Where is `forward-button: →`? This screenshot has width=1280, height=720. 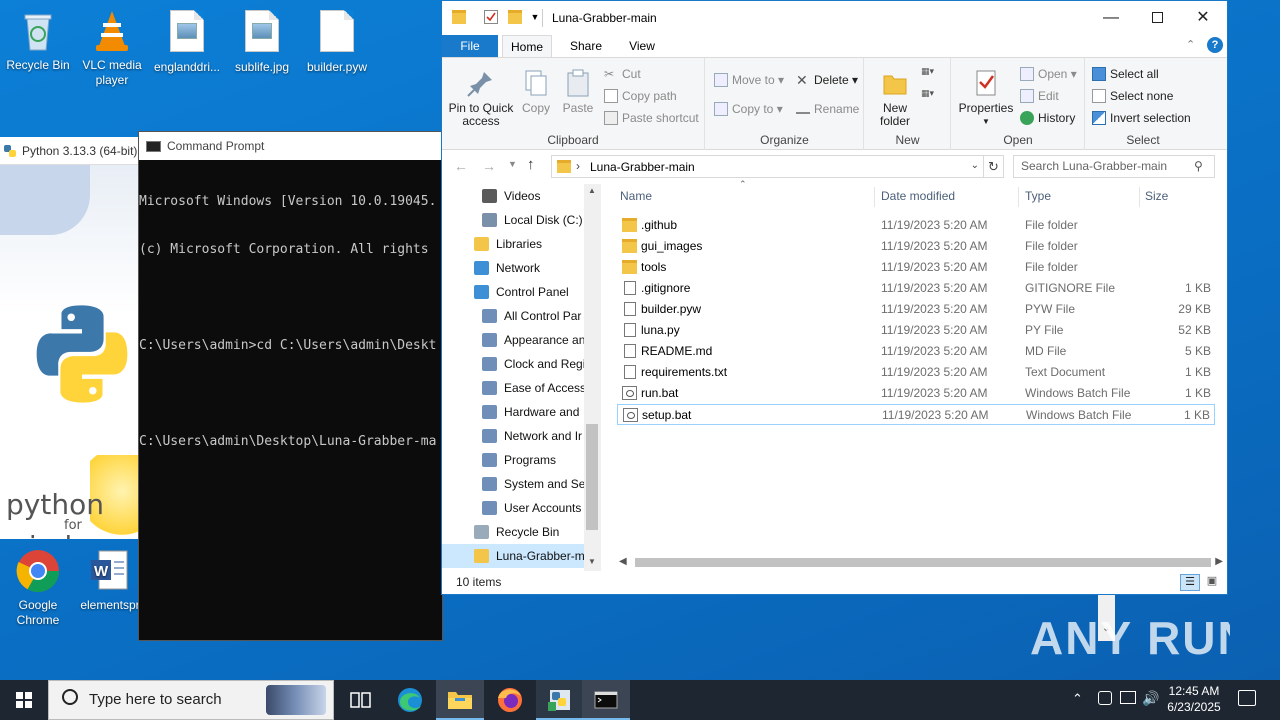 forward-button: → is located at coordinates (489, 166).